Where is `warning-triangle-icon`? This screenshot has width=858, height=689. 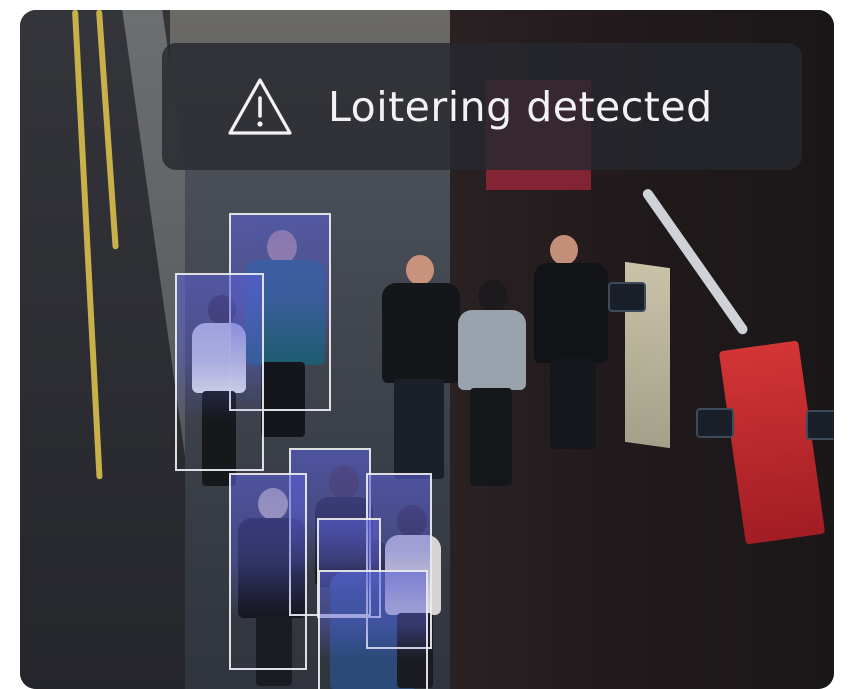 warning-triangle-icon is located at coordinates (260, 106).